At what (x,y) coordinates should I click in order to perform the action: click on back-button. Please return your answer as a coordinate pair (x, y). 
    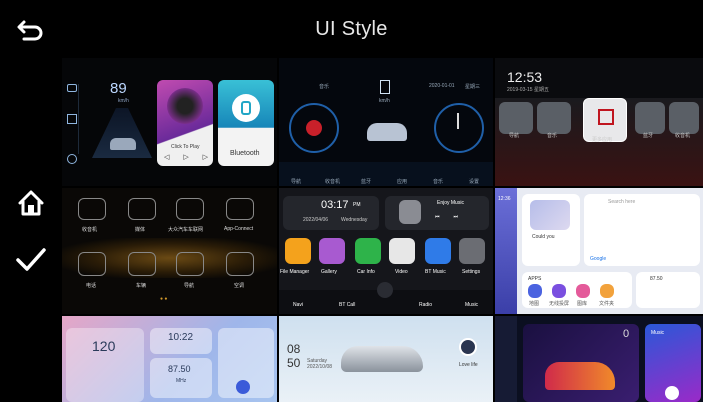
    Looking at the image, I should click on (31, 31).